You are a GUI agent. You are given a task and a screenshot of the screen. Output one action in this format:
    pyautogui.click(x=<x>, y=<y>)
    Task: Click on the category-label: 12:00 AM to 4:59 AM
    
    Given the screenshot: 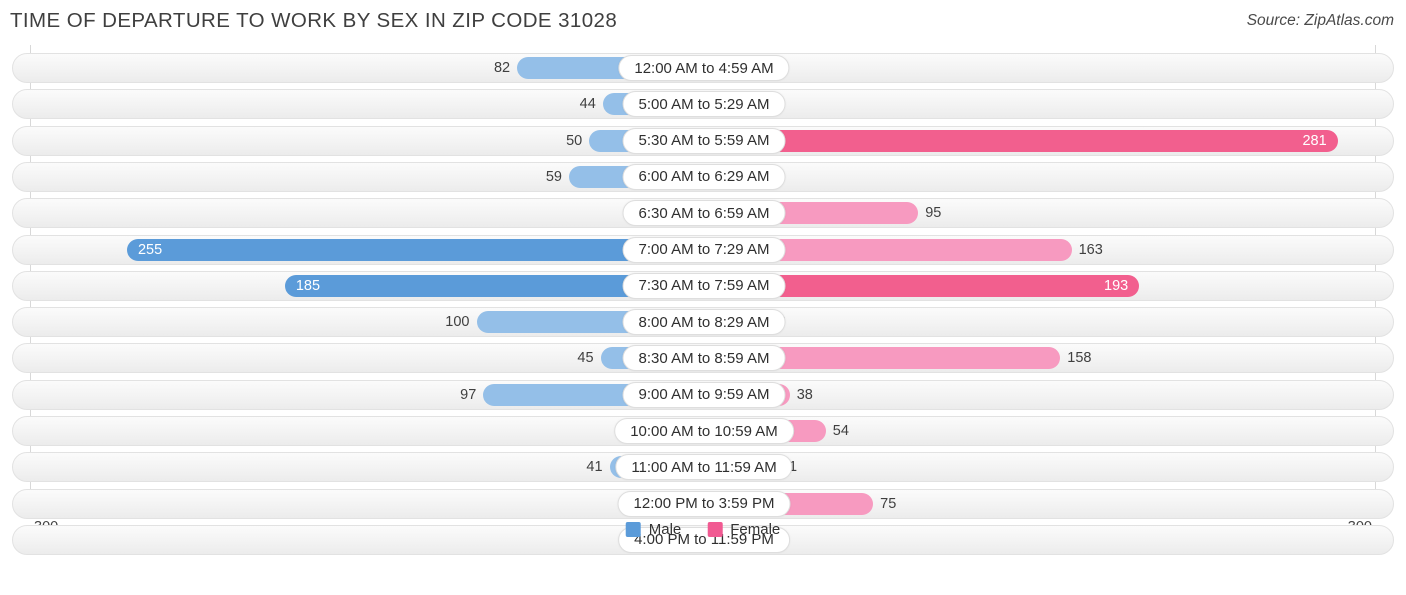 What is the action you would take?
    pyautogui.click(x=704, y=68)
    